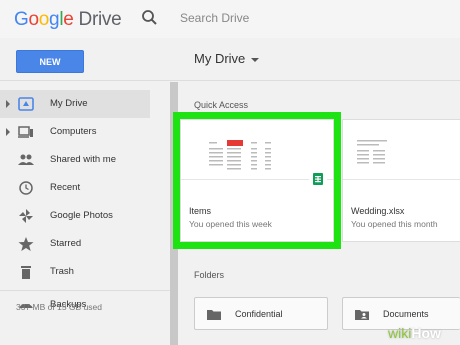  What do you see at coordinates (406, 314) in the screenshot?
I see `folder-name: Documents` at bounding box center [406, 314].